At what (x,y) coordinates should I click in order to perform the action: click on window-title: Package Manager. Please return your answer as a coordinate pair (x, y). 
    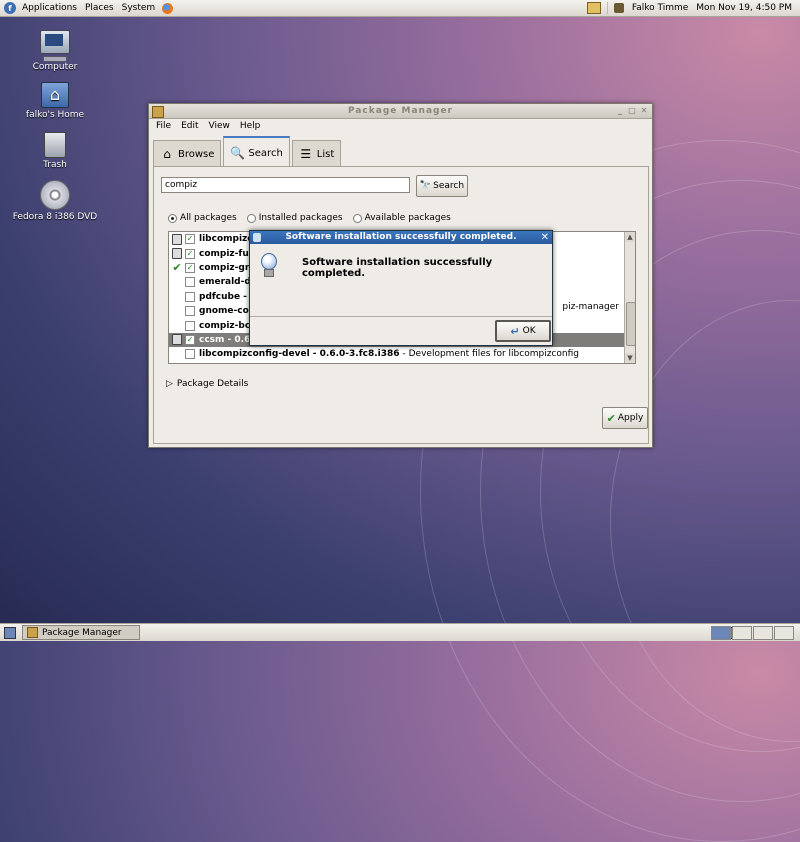
    Looking at the image, I should click on (400, 111).